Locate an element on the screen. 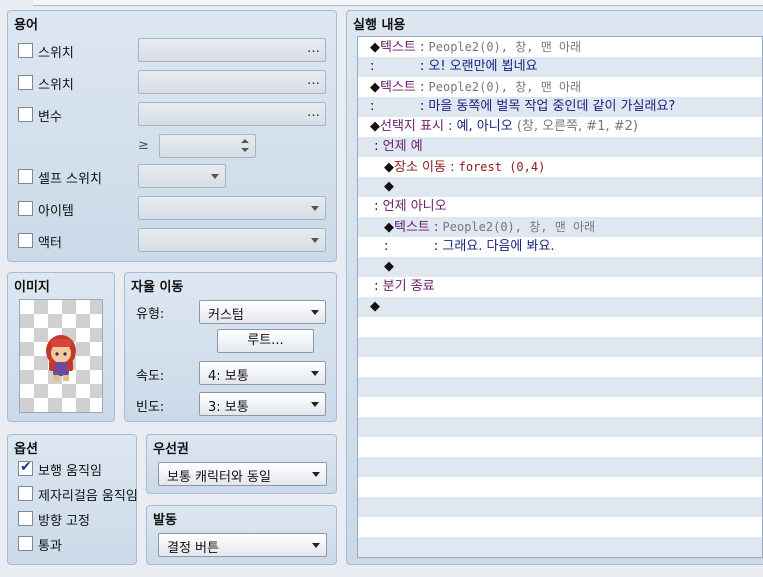 Image resolution: width=763 pixels, height=577 pixels. actor-label: 액터 is located at coordinates (50, 243).